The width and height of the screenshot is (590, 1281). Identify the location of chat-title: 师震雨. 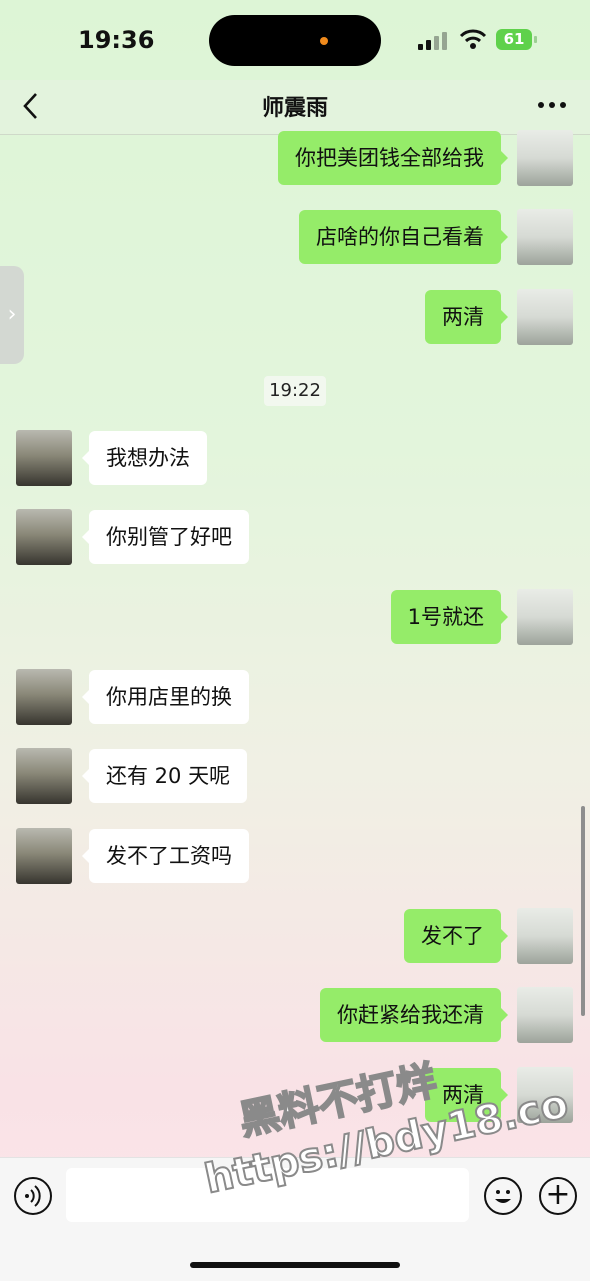
(294, 108).